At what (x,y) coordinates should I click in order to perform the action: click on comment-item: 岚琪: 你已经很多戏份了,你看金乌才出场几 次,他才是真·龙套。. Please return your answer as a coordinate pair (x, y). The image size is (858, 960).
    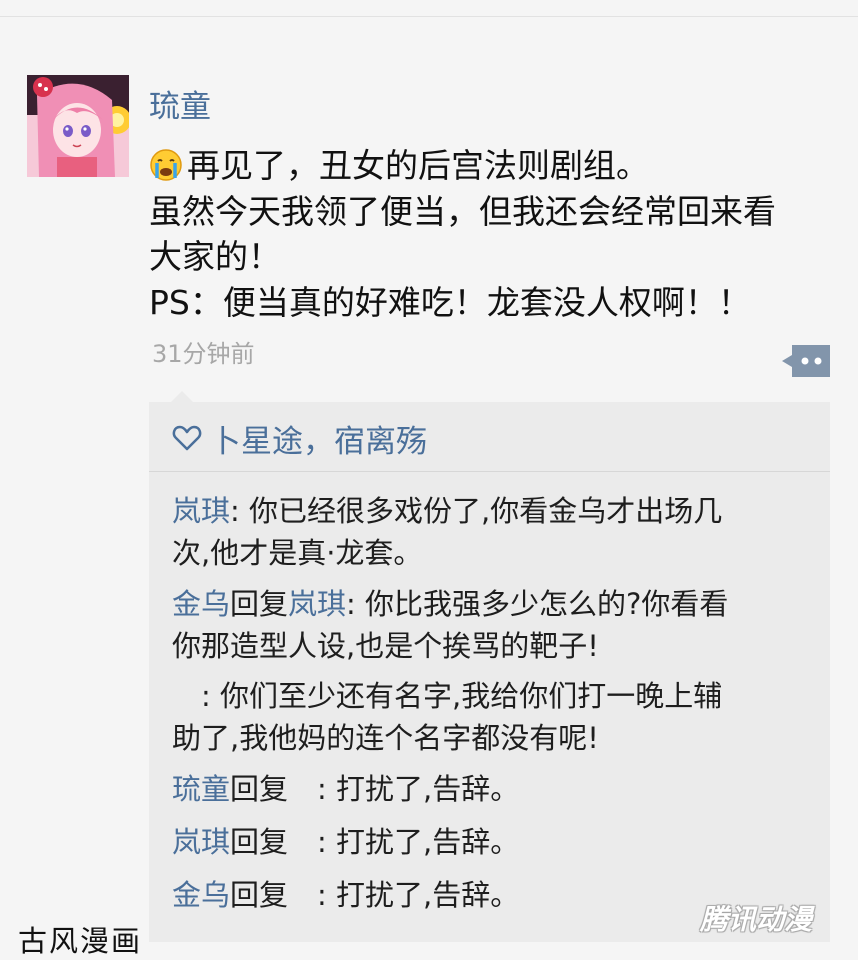
    Looking at the image, I should click on (497, 532).